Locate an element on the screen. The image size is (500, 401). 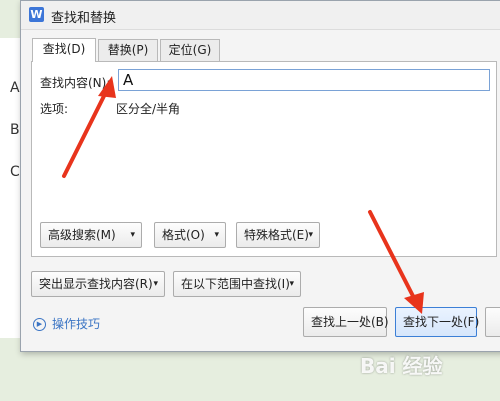
watermark: Bai 经验 is located at coordinates (401, 366).